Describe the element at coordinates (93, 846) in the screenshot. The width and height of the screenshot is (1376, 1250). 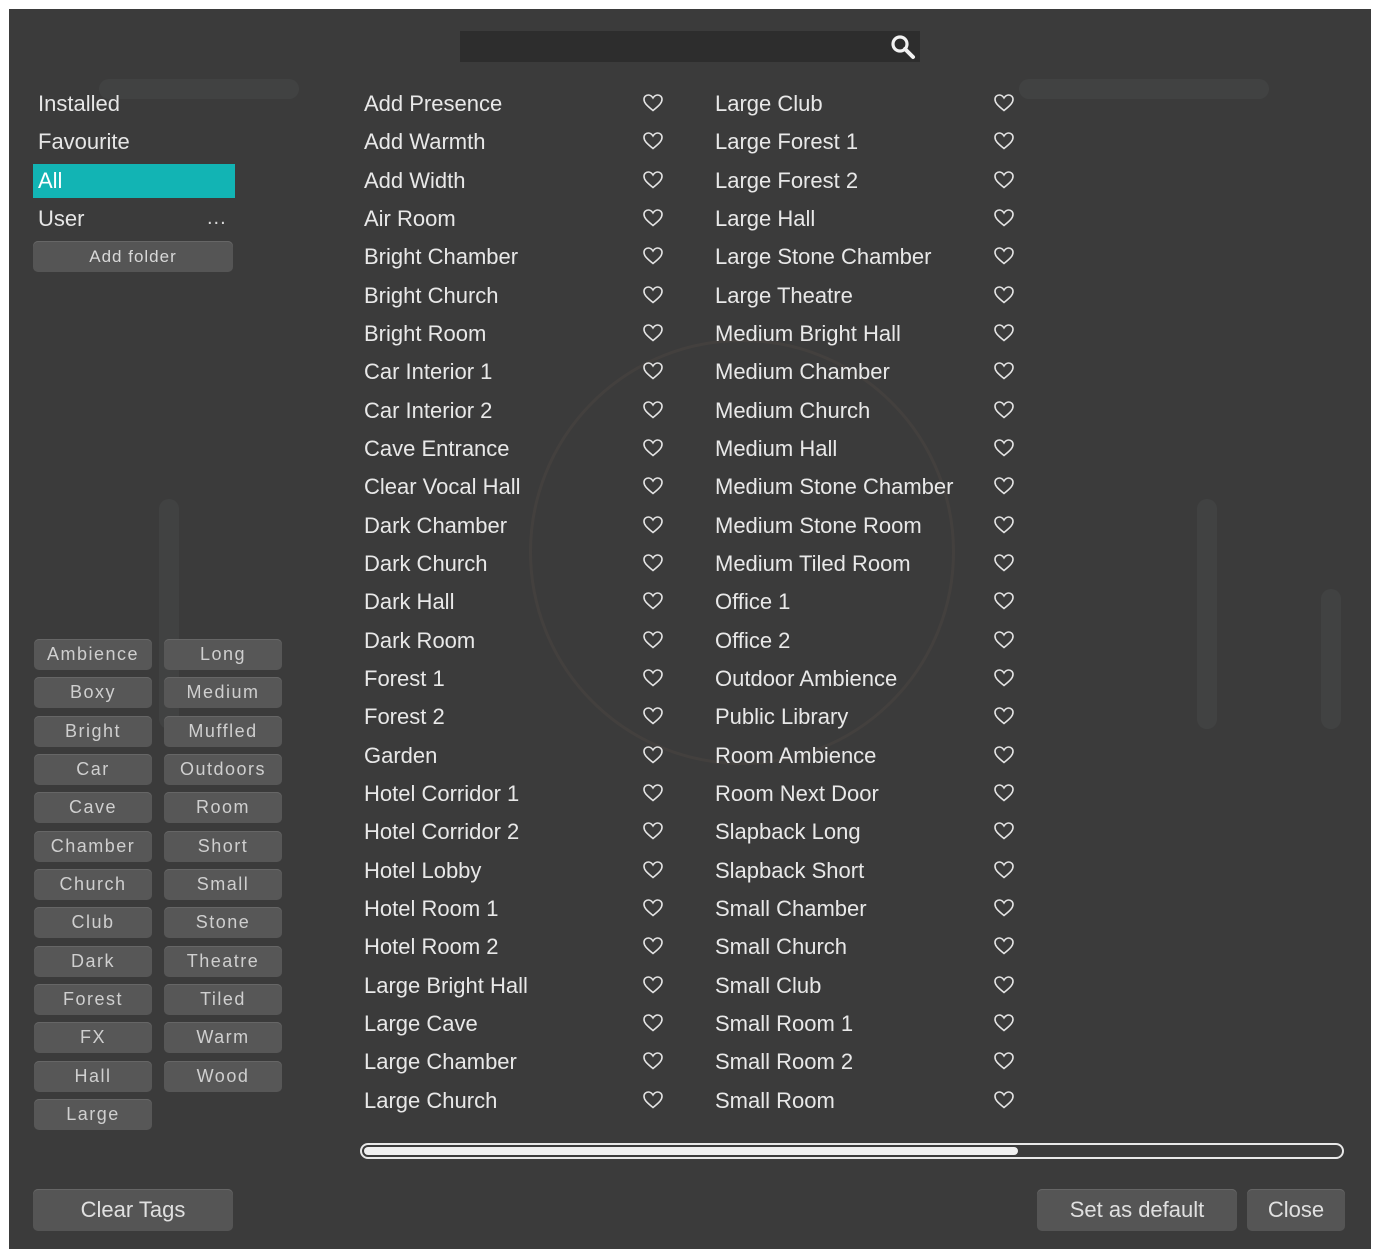
I see `tag-button-chamber: Chamber` at that location.